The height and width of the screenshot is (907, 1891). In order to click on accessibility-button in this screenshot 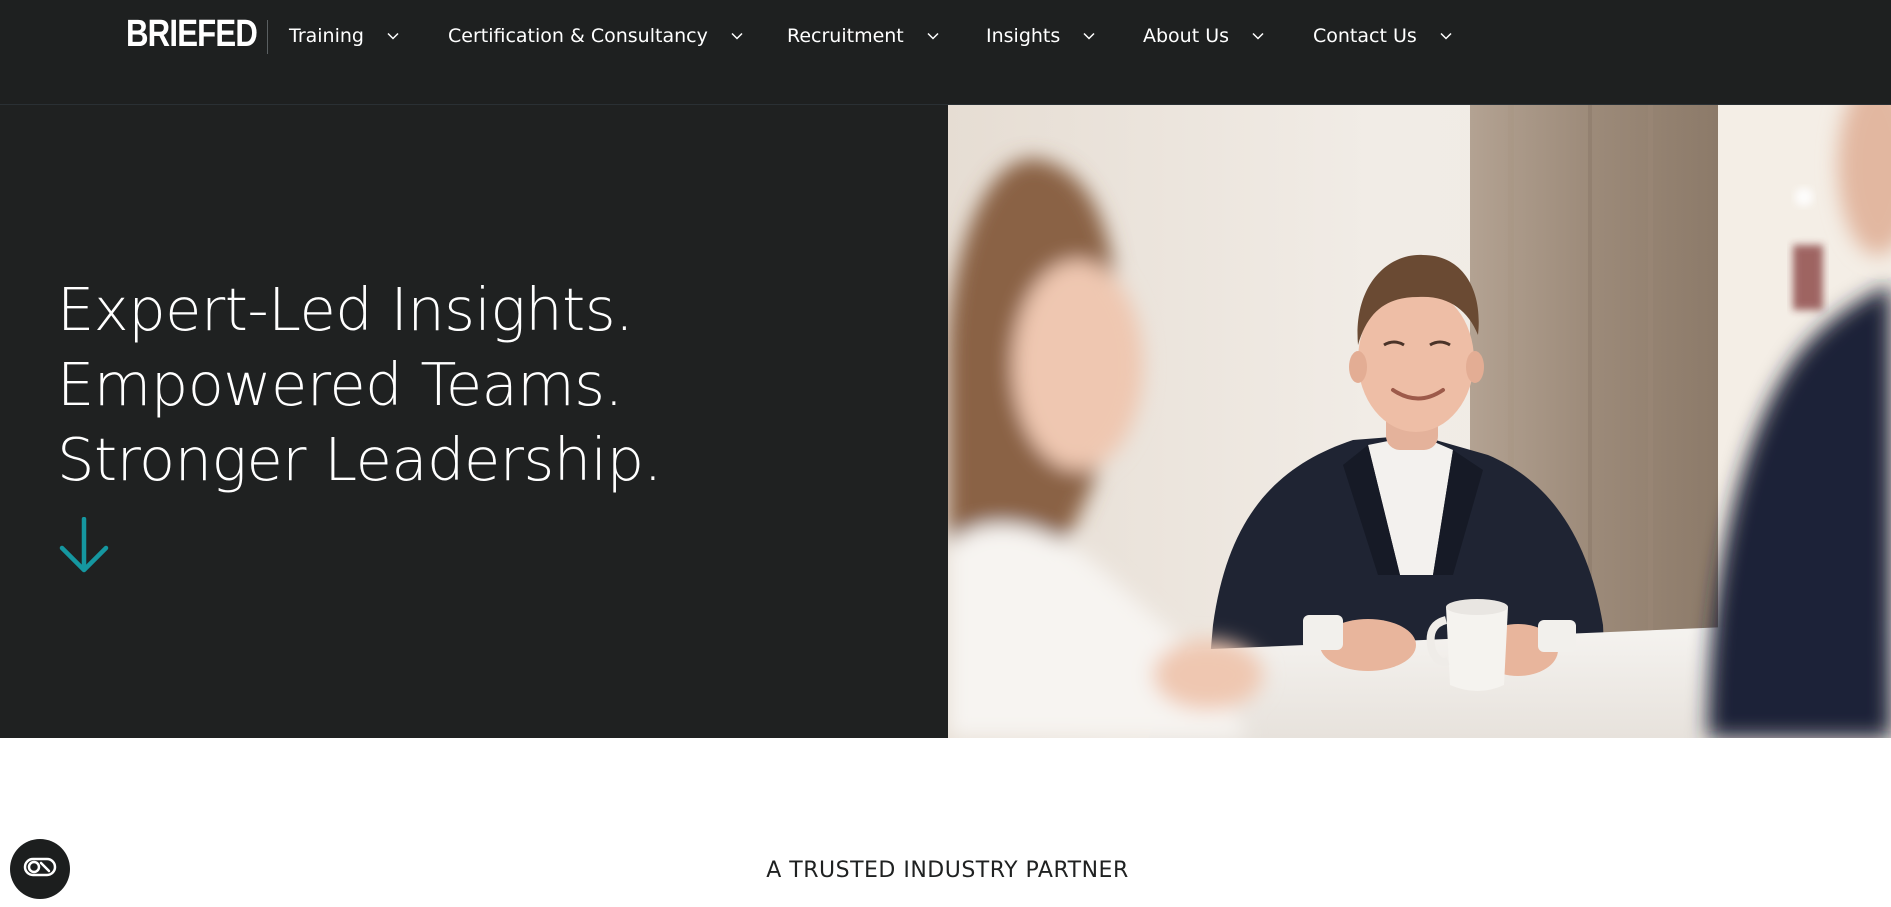, I will do `click(40, 869)`.